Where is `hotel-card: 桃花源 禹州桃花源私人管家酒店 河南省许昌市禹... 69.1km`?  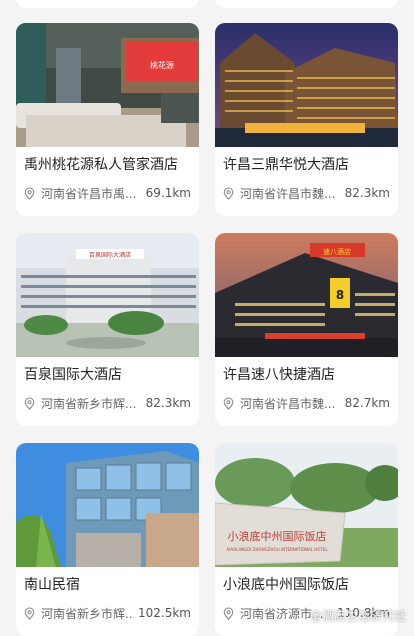
hotel-card: 桃花源 禹州桃花源私人管家酒店 河南省许昌市禹... 69.1km is located at coordinates (107, 119).